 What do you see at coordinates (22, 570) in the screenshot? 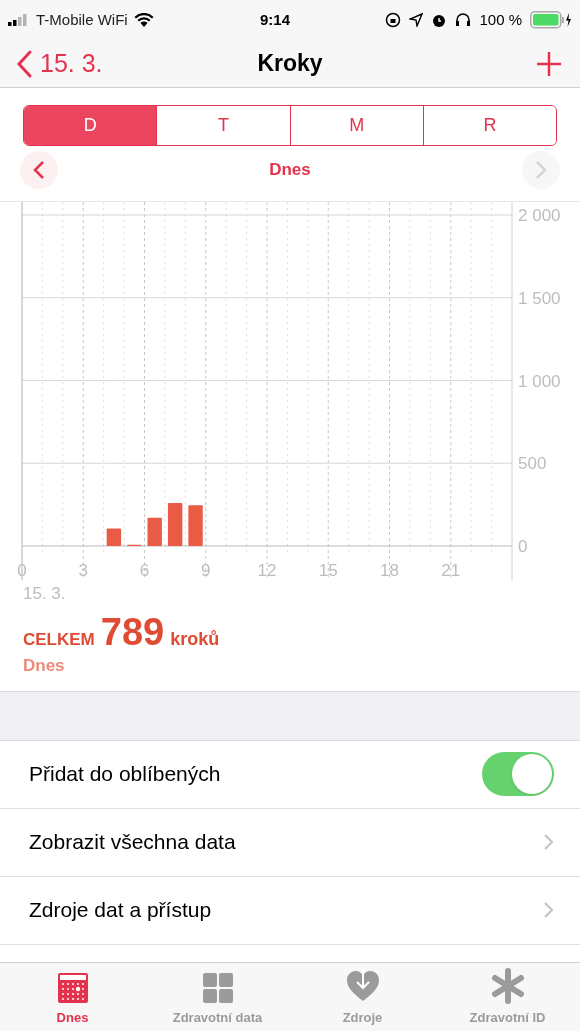
I see `x-axis-label: 0` at bounding box center [22, 570].